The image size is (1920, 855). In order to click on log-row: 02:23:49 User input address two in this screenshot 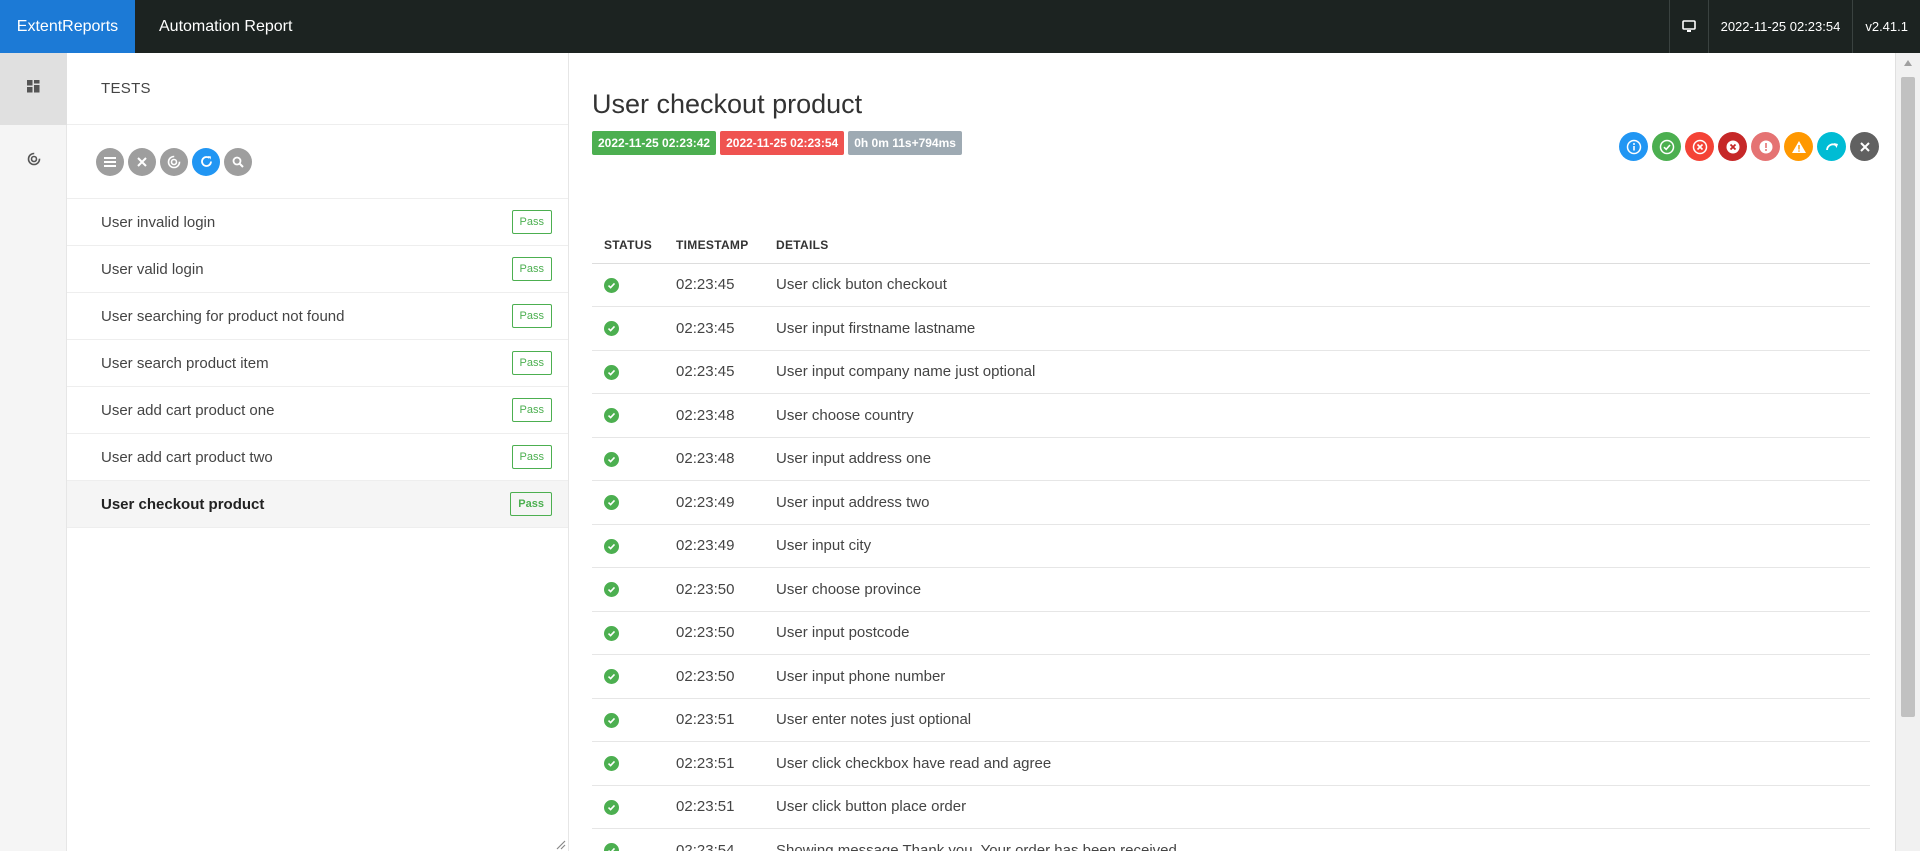, I will do `click(1231, 502)`.